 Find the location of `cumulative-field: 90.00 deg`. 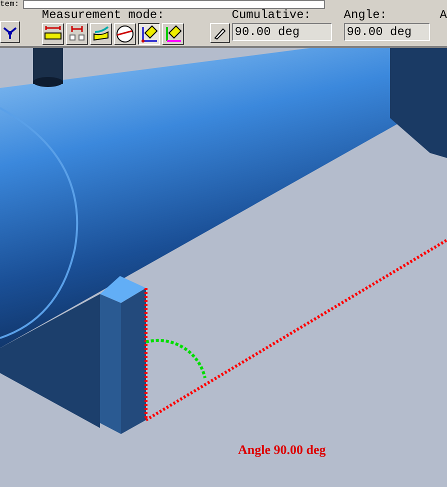

cumulative-field: 90.00 deg is located at coordinates (282, 32).